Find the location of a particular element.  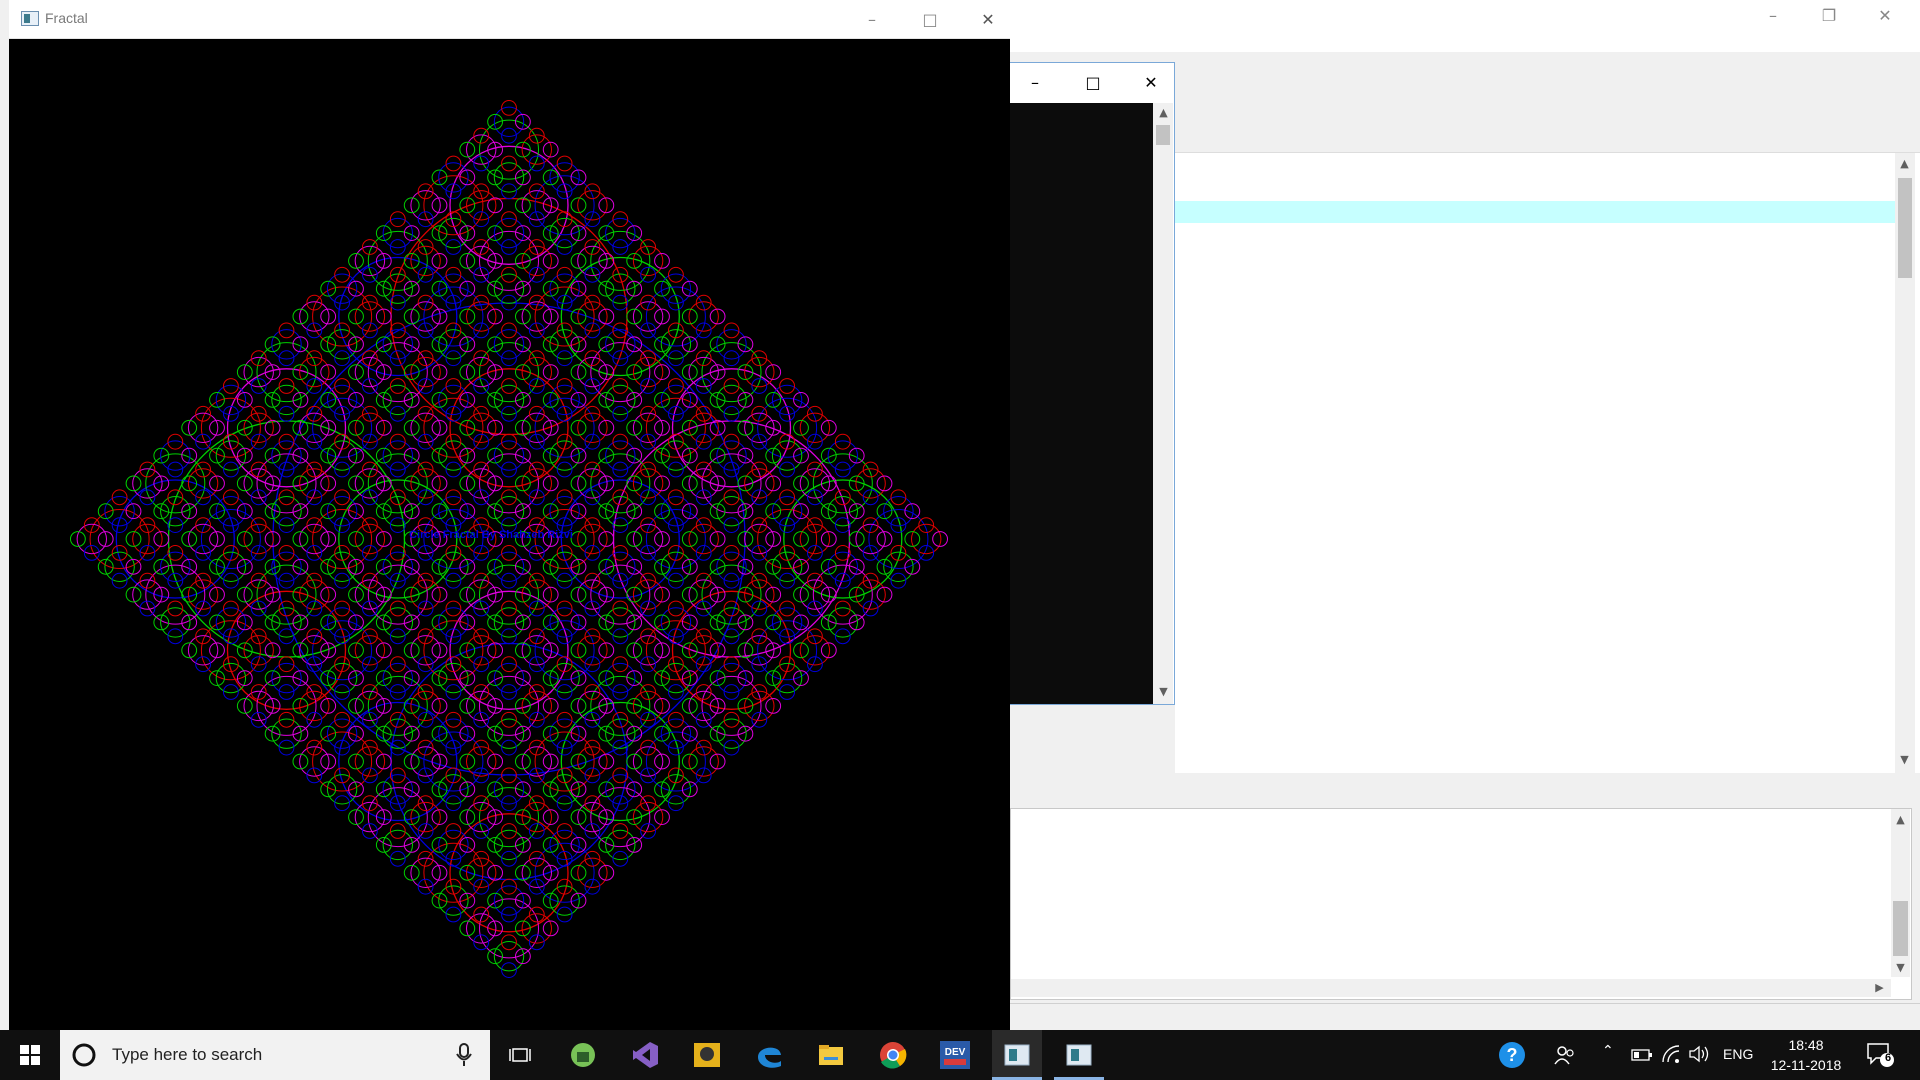

edge-icon is located at coordinates (769, 1055).